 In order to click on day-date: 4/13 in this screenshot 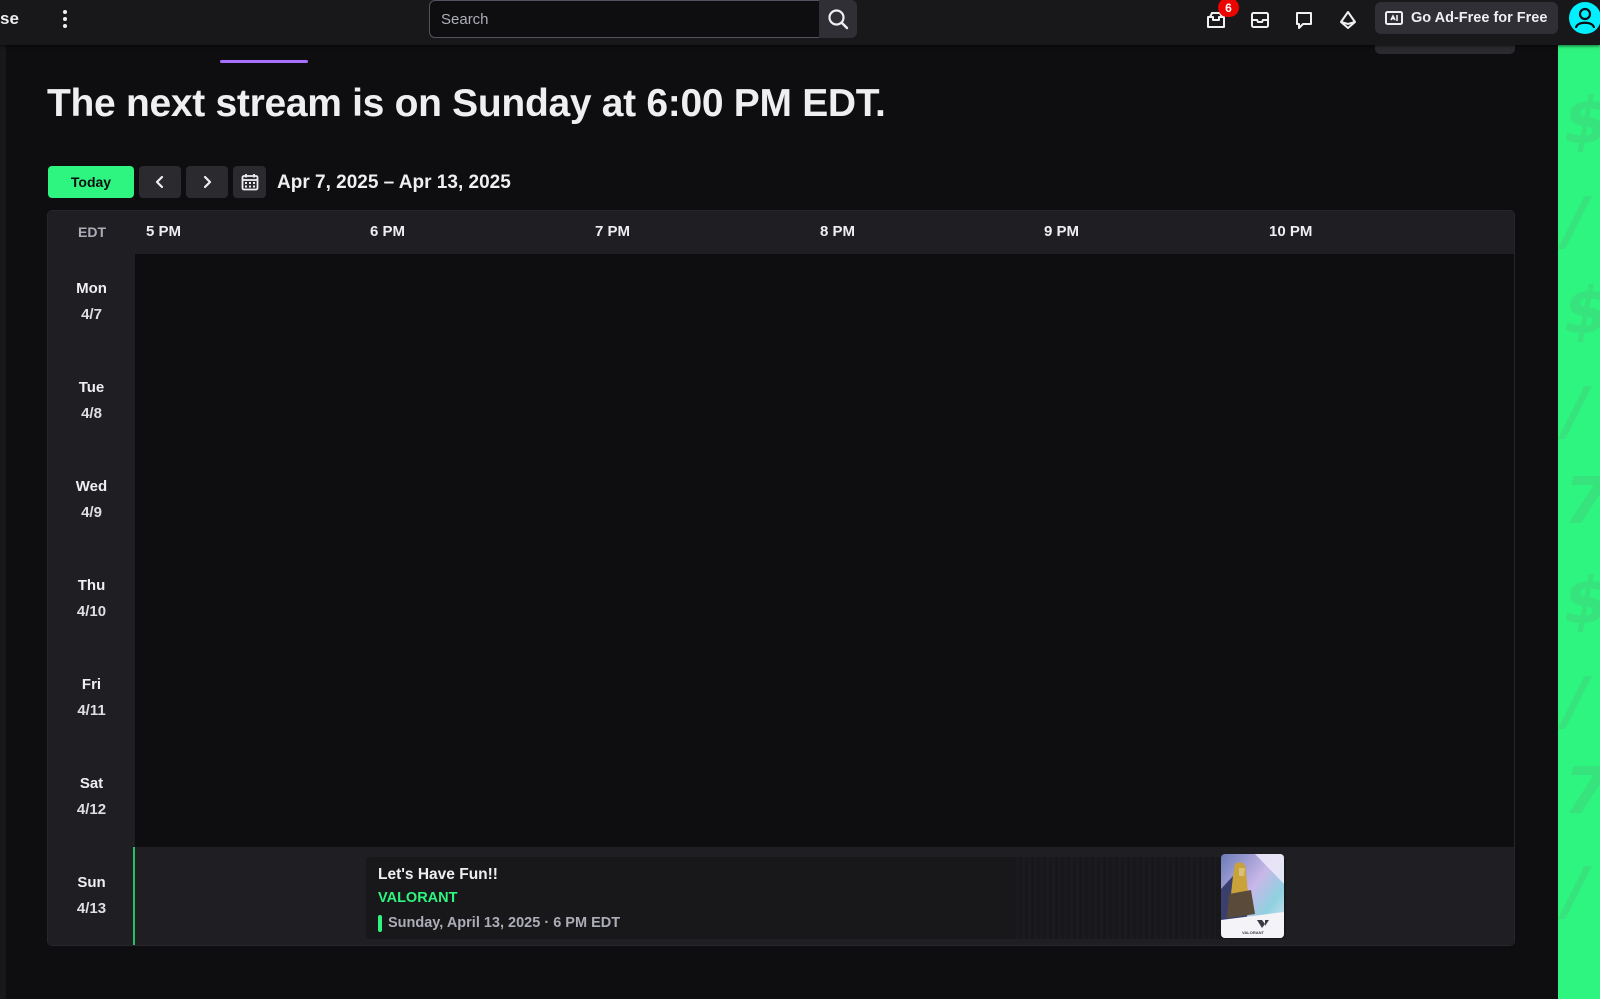, I will do `click(91, 908)`.